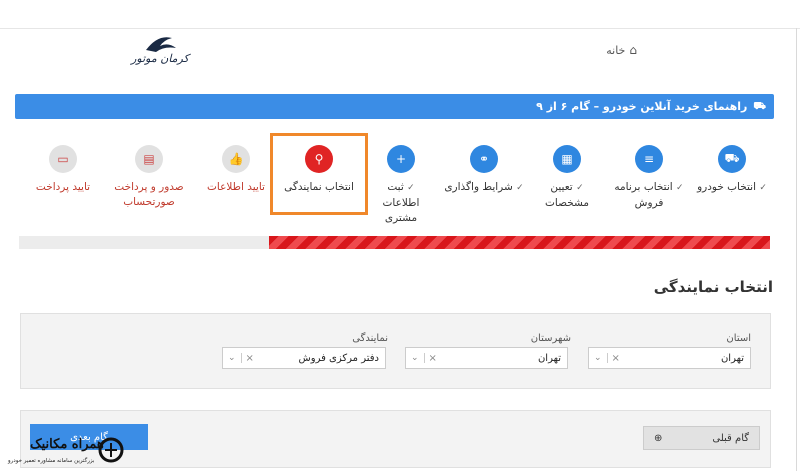  Describe the element at coordinates (738, 338) in the screenshot. I see `province-label: استان` at that location.